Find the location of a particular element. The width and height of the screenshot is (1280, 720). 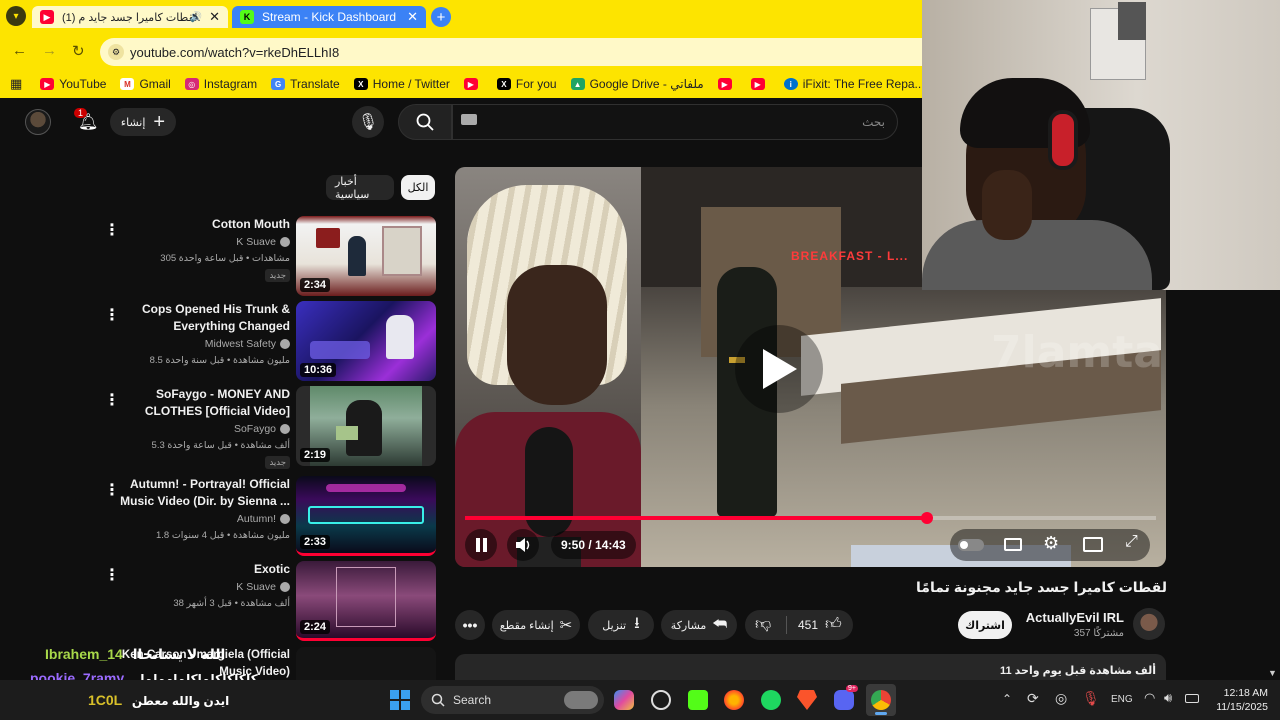

video-title: Exotic is located at coordinates (195, 569).